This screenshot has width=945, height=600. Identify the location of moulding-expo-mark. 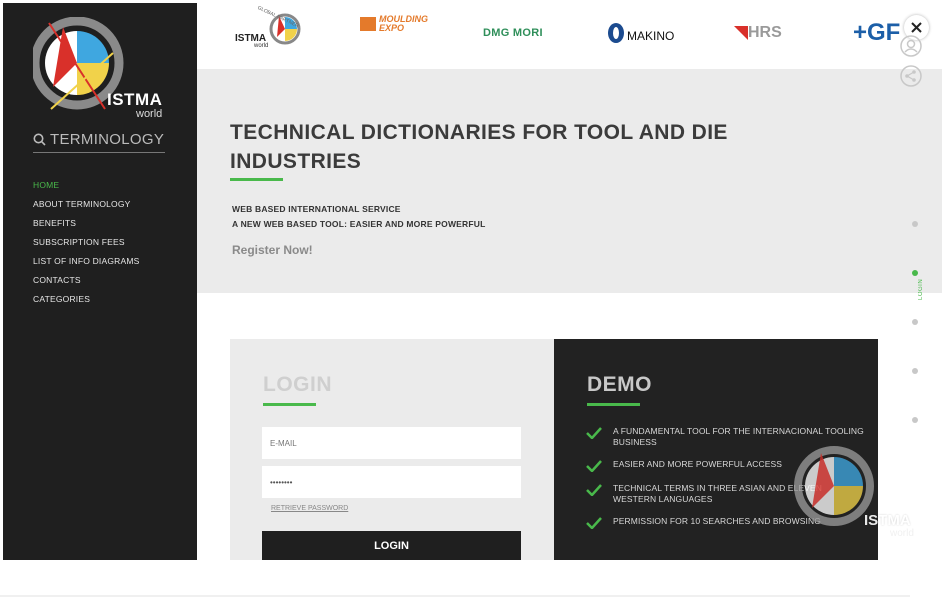
(368, 24).